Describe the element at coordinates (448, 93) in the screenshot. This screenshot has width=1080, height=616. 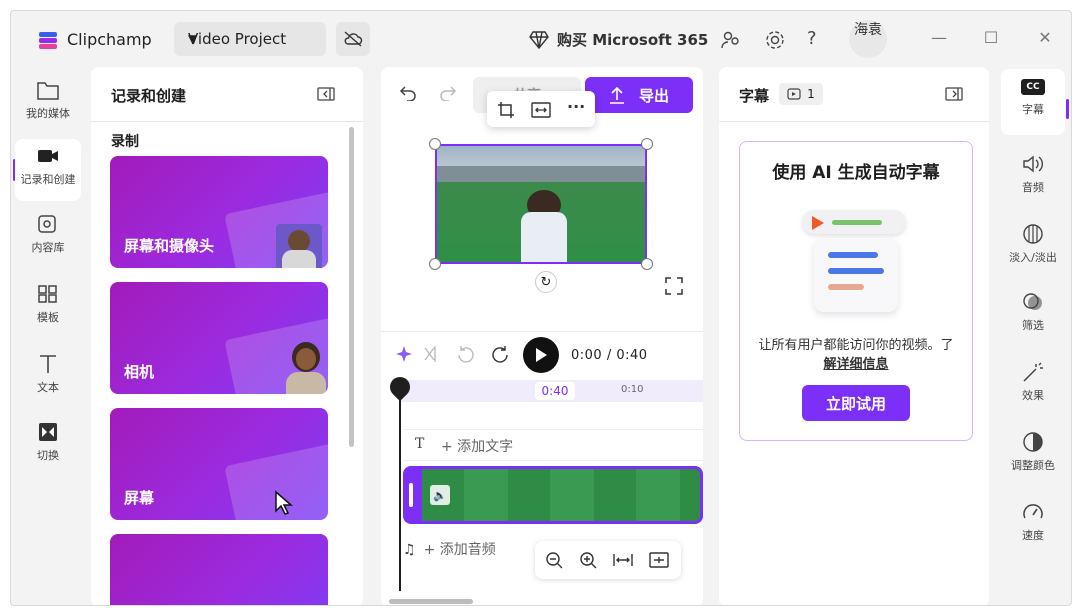
I see `redo-icon` at that location.